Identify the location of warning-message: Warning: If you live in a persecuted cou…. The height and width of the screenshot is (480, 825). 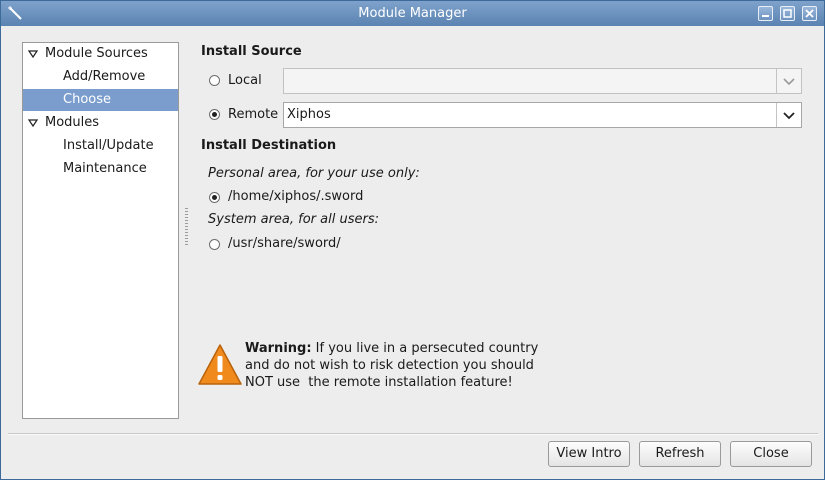
(391, 365).